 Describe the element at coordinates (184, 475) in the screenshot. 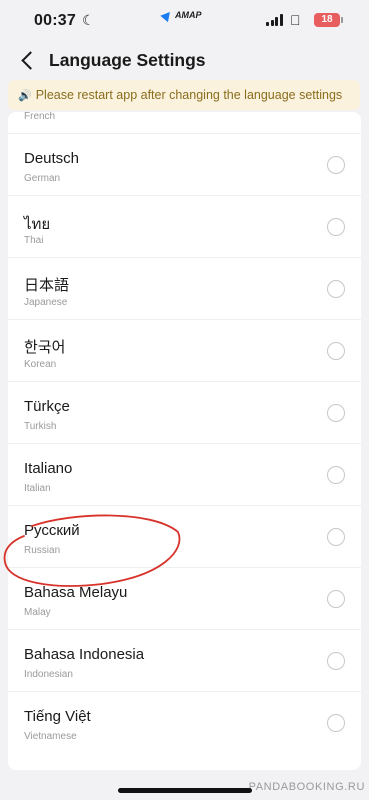

I see `language-row-italian: Italiano Italian` at that location.